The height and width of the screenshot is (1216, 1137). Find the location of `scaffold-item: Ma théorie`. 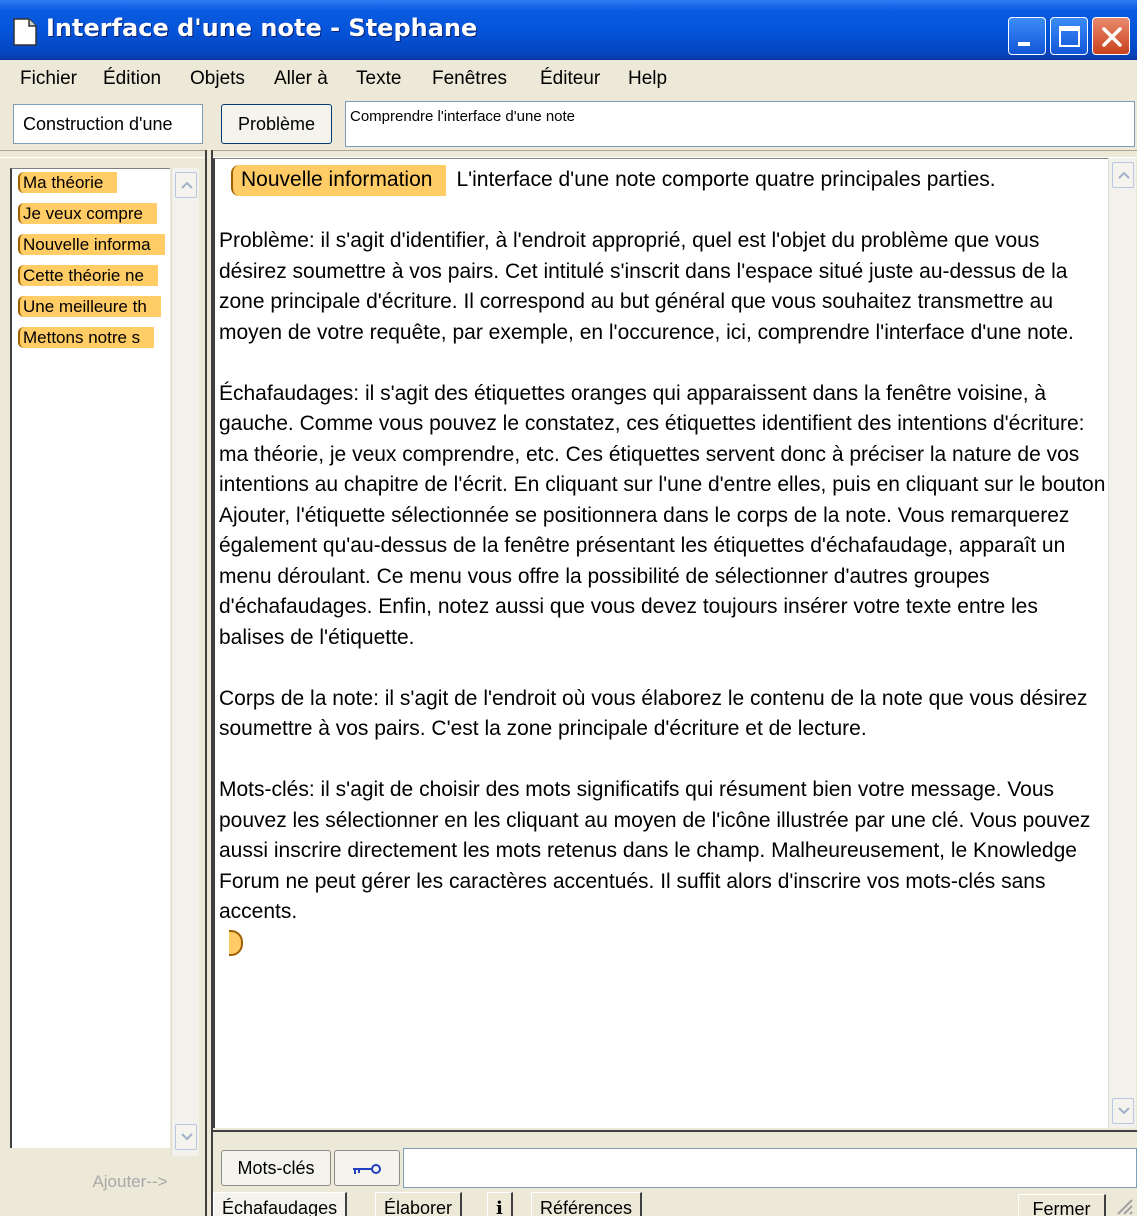

scaffold-item: Ma théorie is located at coordinates (91, 184).